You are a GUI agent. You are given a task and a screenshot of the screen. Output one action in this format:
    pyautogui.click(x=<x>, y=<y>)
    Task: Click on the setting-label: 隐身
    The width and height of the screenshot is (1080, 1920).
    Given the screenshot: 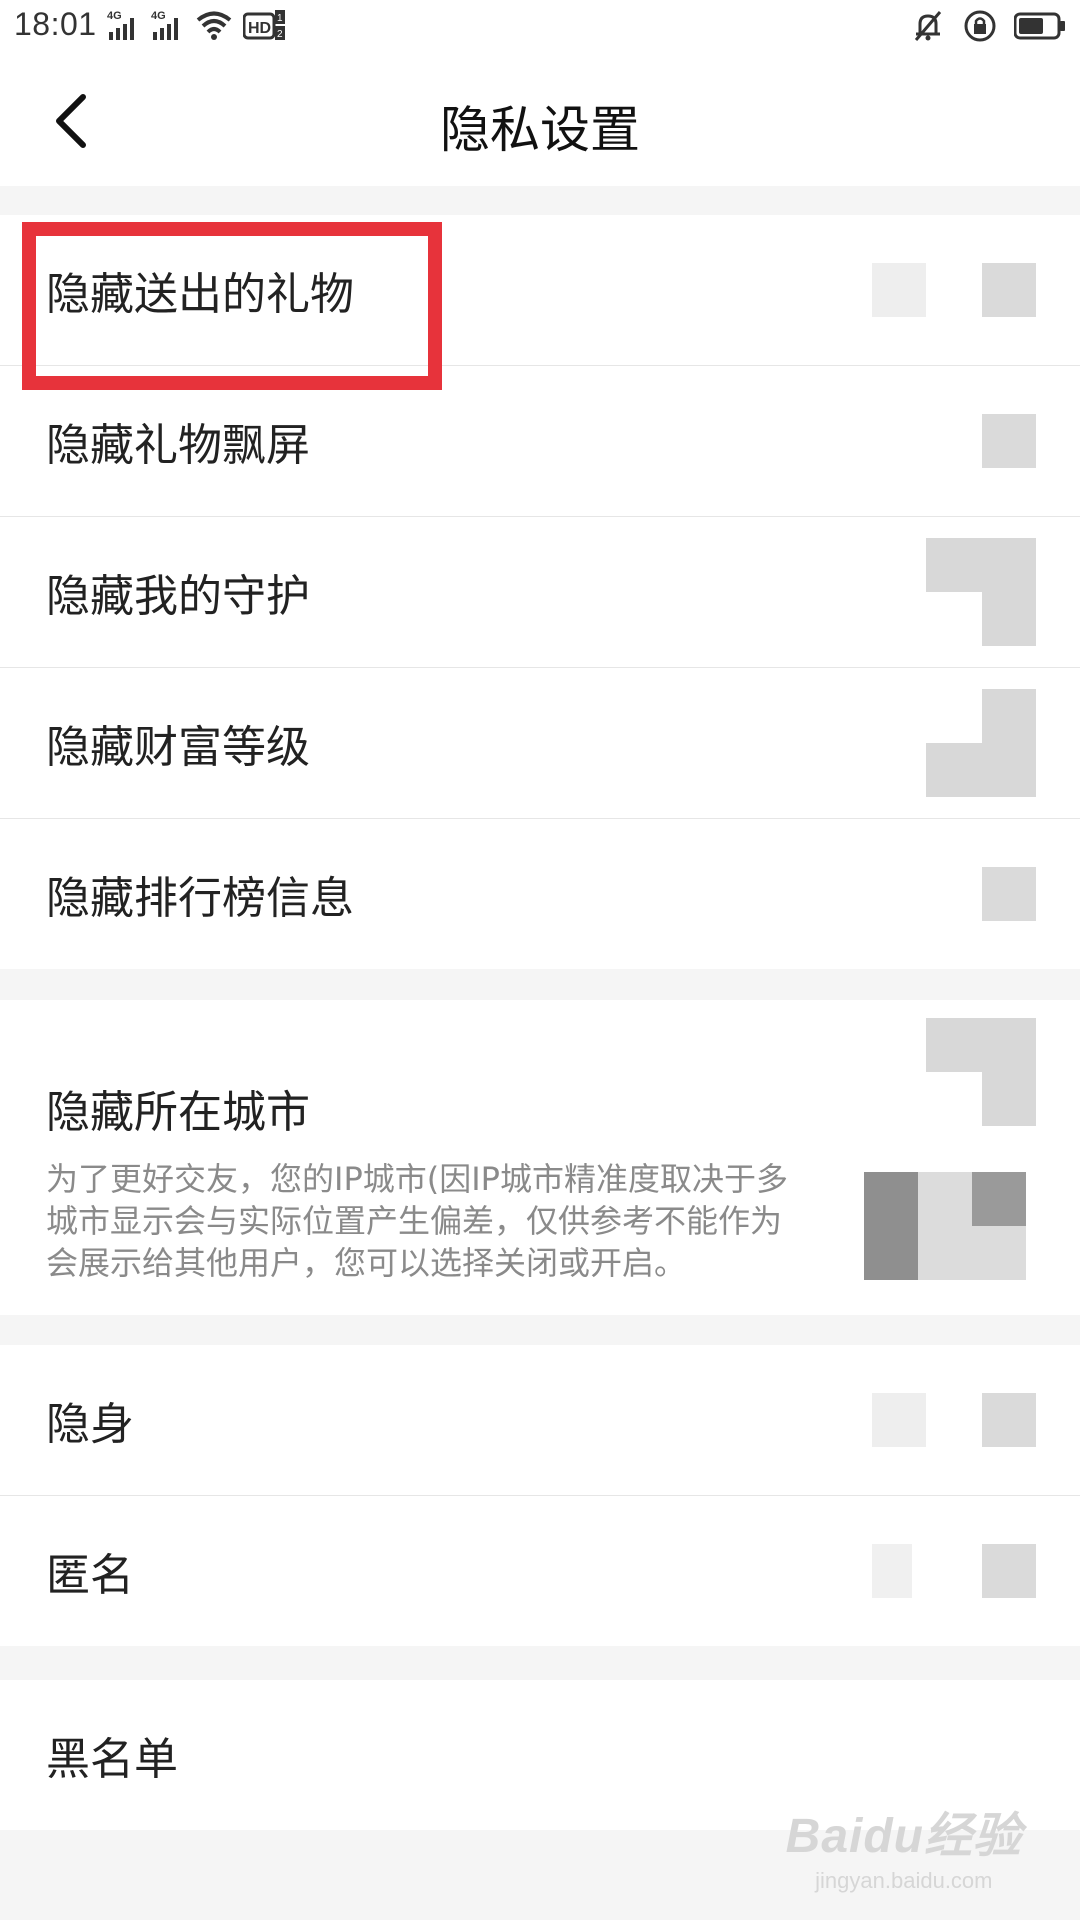 What is the action you would take?
    pyautogui.click(x=90, y=1424)
    